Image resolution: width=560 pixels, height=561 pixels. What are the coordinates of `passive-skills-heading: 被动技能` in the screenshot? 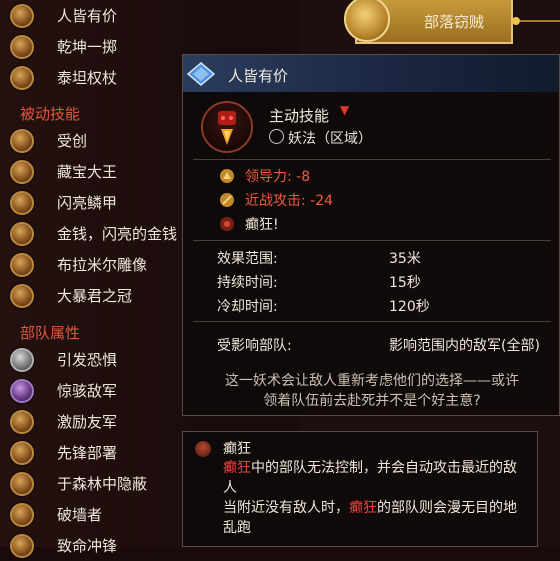 It's located at (50, 114).